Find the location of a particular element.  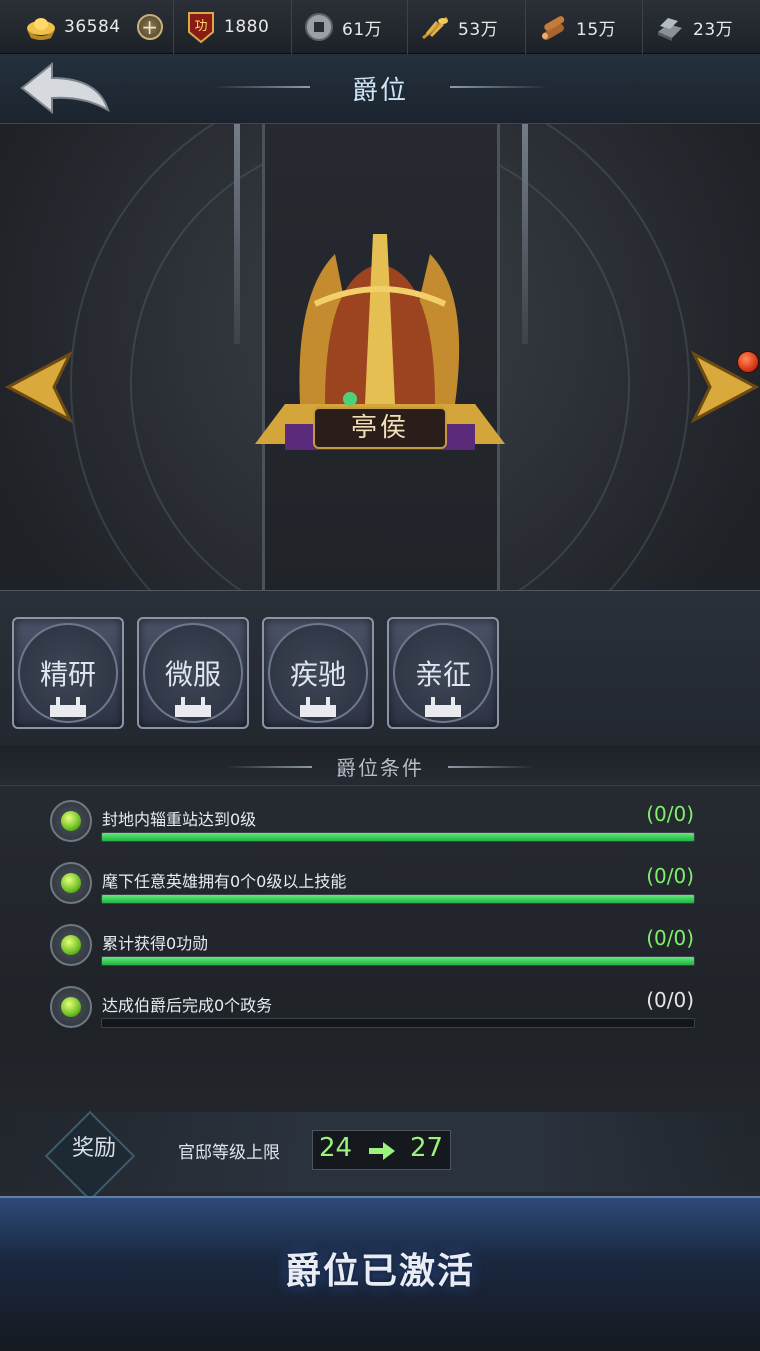

skill-slot-2: 微服 is located at coordinates (193, 673).